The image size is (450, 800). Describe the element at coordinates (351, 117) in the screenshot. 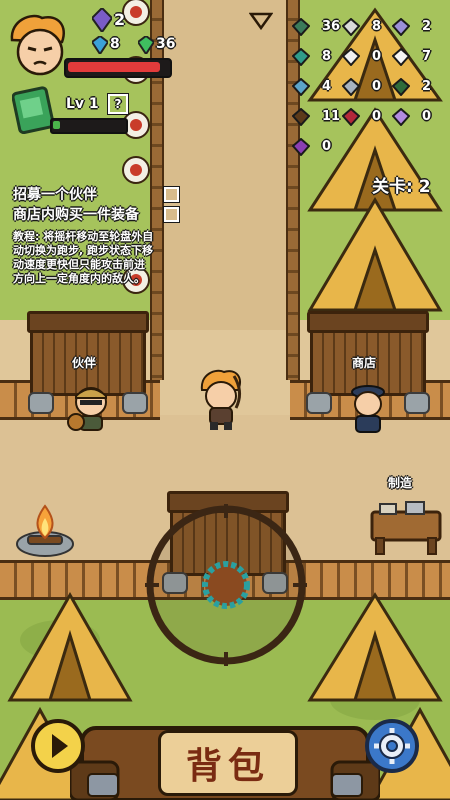

I see `red-gem-icon` at that location.